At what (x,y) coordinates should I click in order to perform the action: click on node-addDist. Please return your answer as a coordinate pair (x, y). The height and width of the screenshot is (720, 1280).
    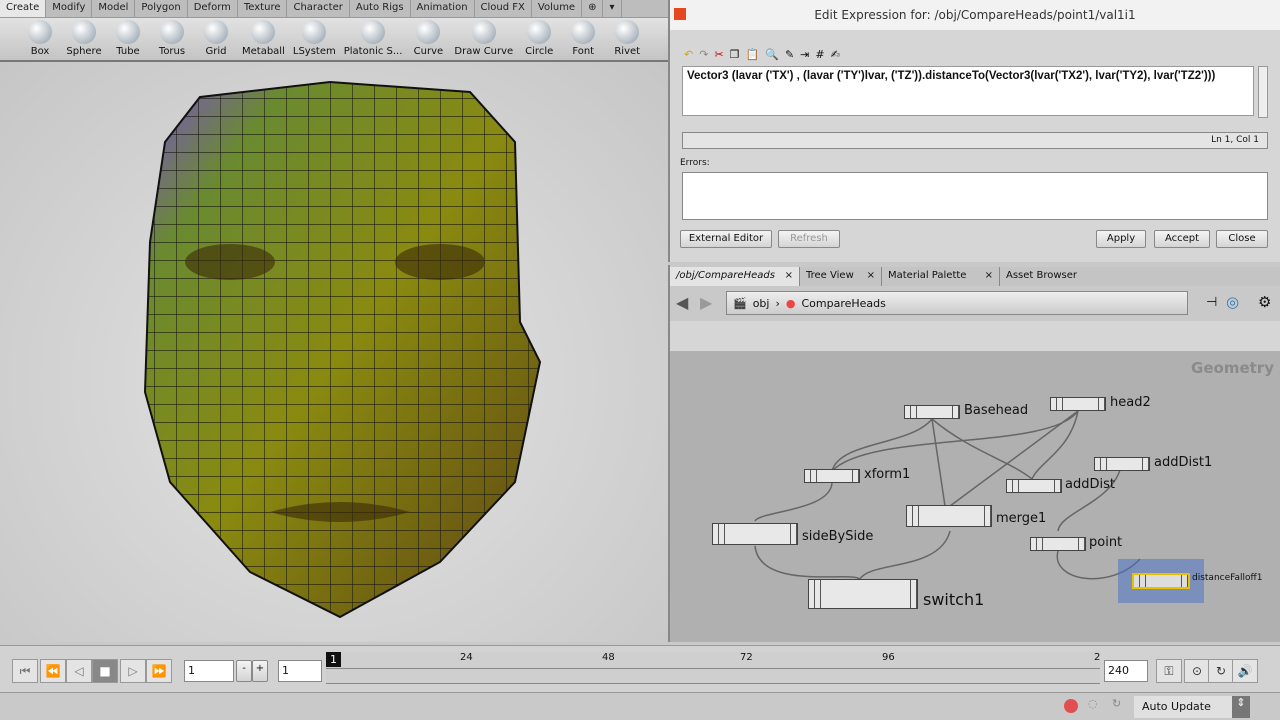
    Looking at the image, I should click on (1034, 486).